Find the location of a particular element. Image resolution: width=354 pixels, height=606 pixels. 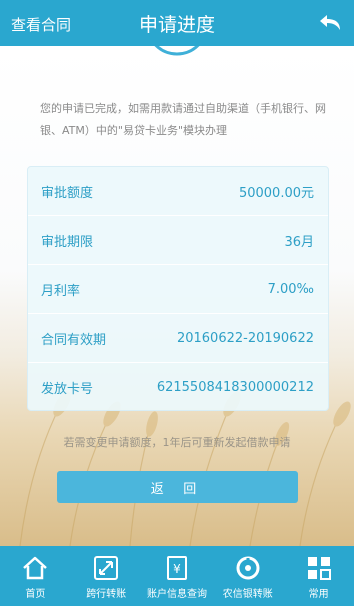

approval-term-value: 36月 is located at coordinates (299, 242).